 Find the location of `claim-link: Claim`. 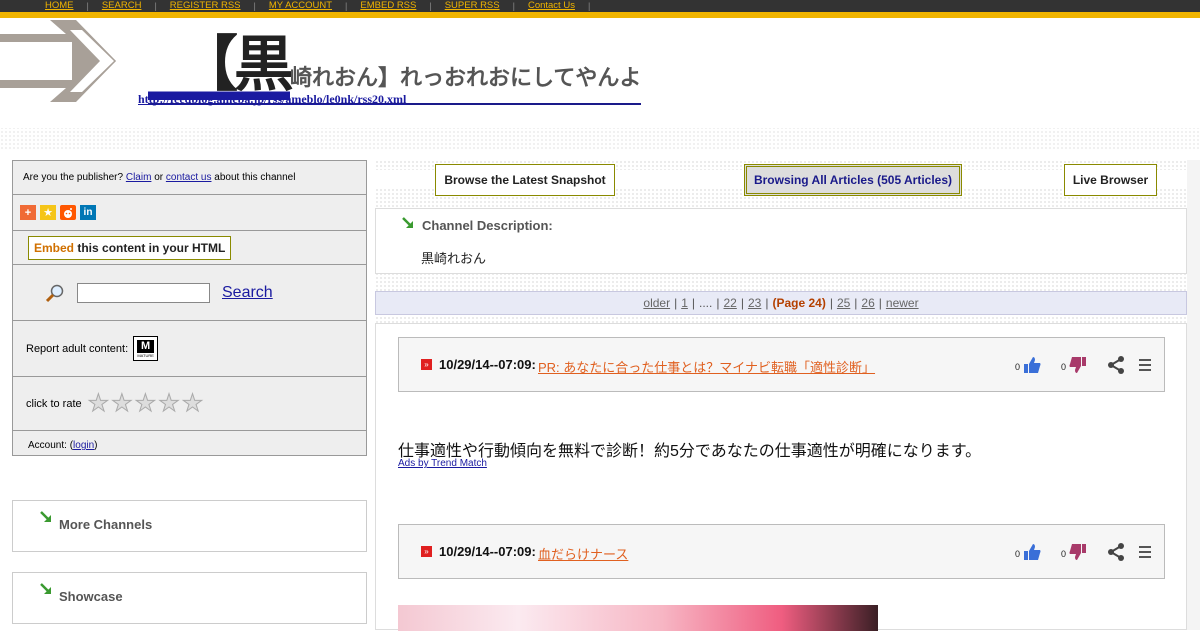

claim-link: Claim is located at coordinates (139, 177).